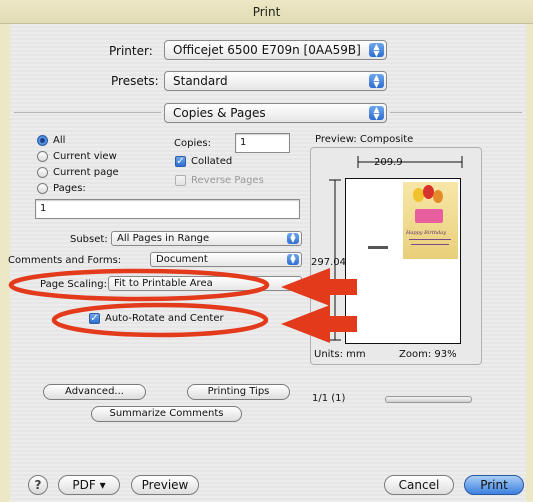  Describe the element at coordinates (65, 260) in the screenshot. I see `comments-forms-label: Comments and Forms:` at that location.